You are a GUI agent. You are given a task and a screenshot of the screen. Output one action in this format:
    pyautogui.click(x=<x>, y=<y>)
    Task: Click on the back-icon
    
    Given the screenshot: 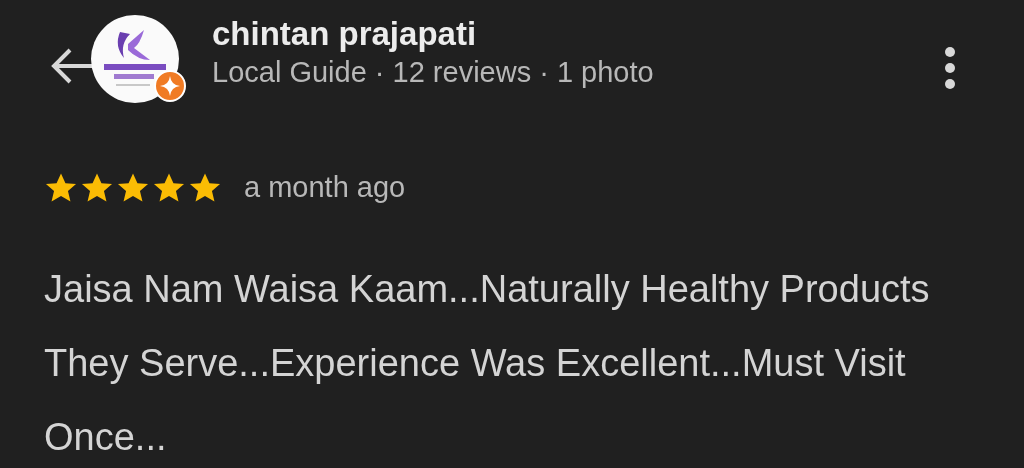 What is the action you would take?
    pyautogui.click(x=72, y=66)
    